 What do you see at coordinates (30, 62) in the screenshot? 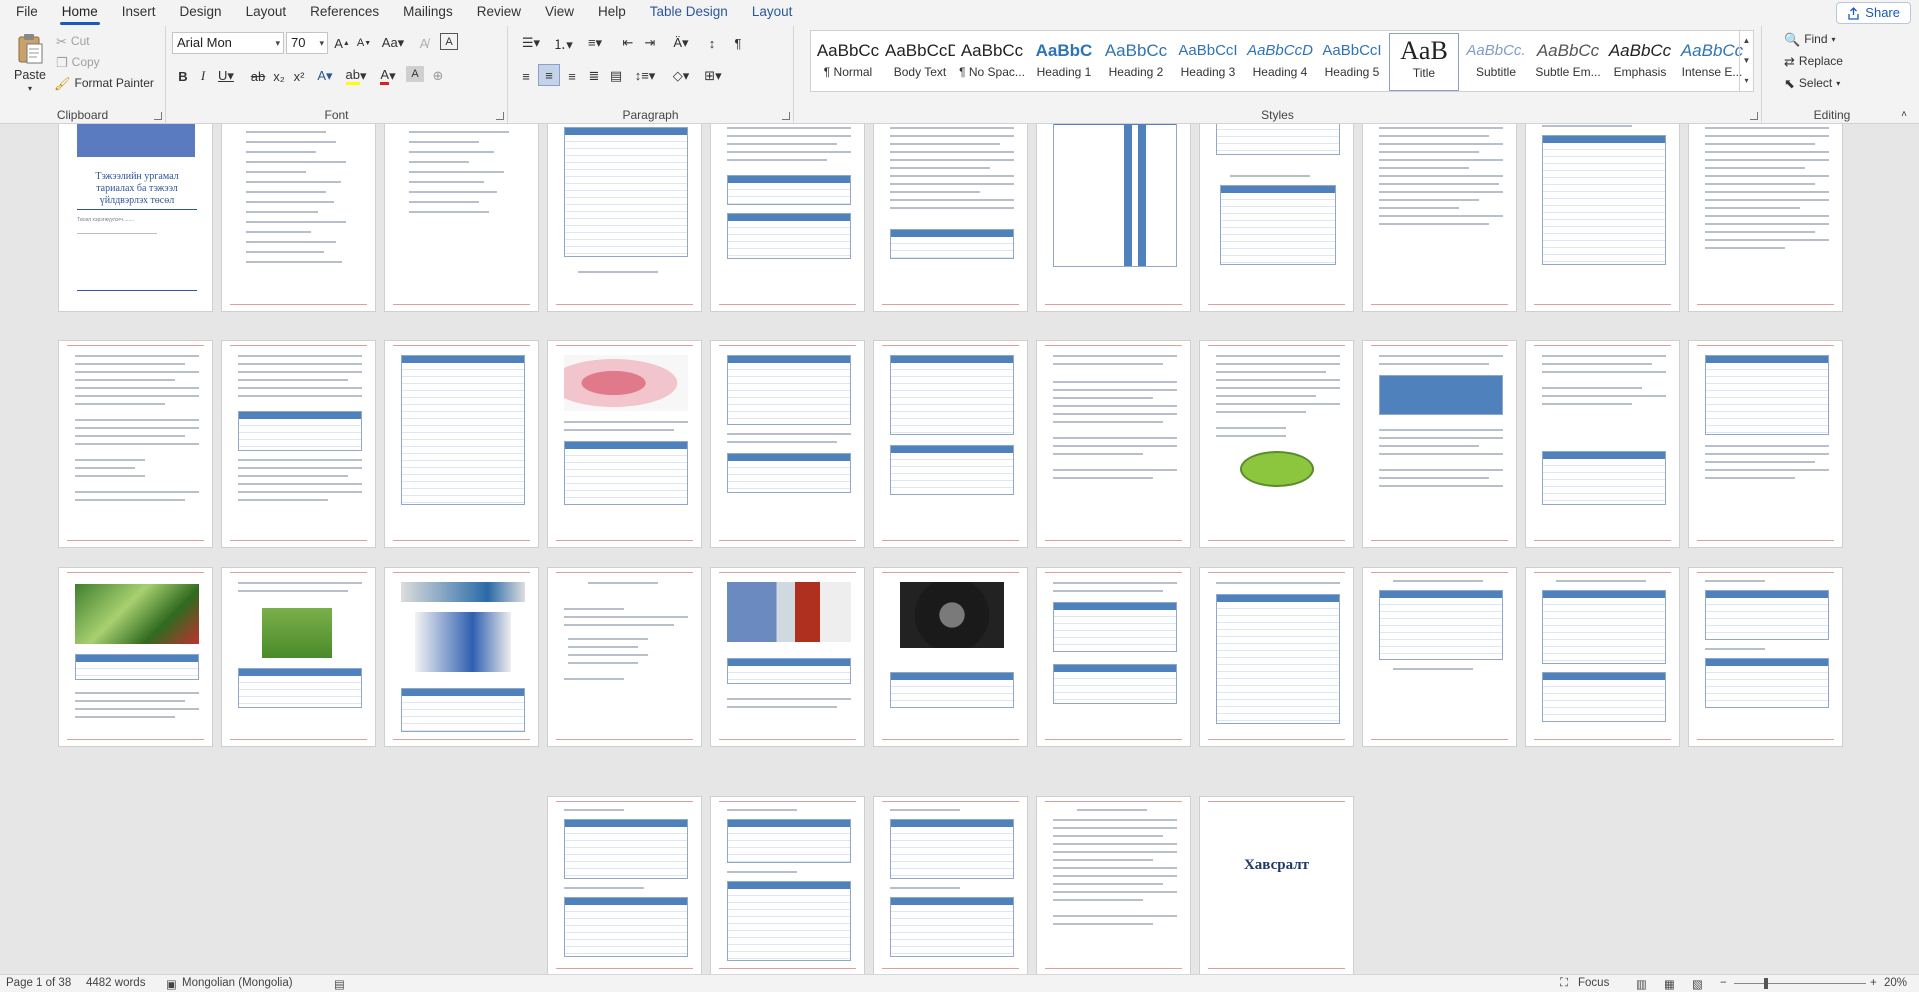
I see `paste-button: Paste ▾` at bounding box center [30, 62].